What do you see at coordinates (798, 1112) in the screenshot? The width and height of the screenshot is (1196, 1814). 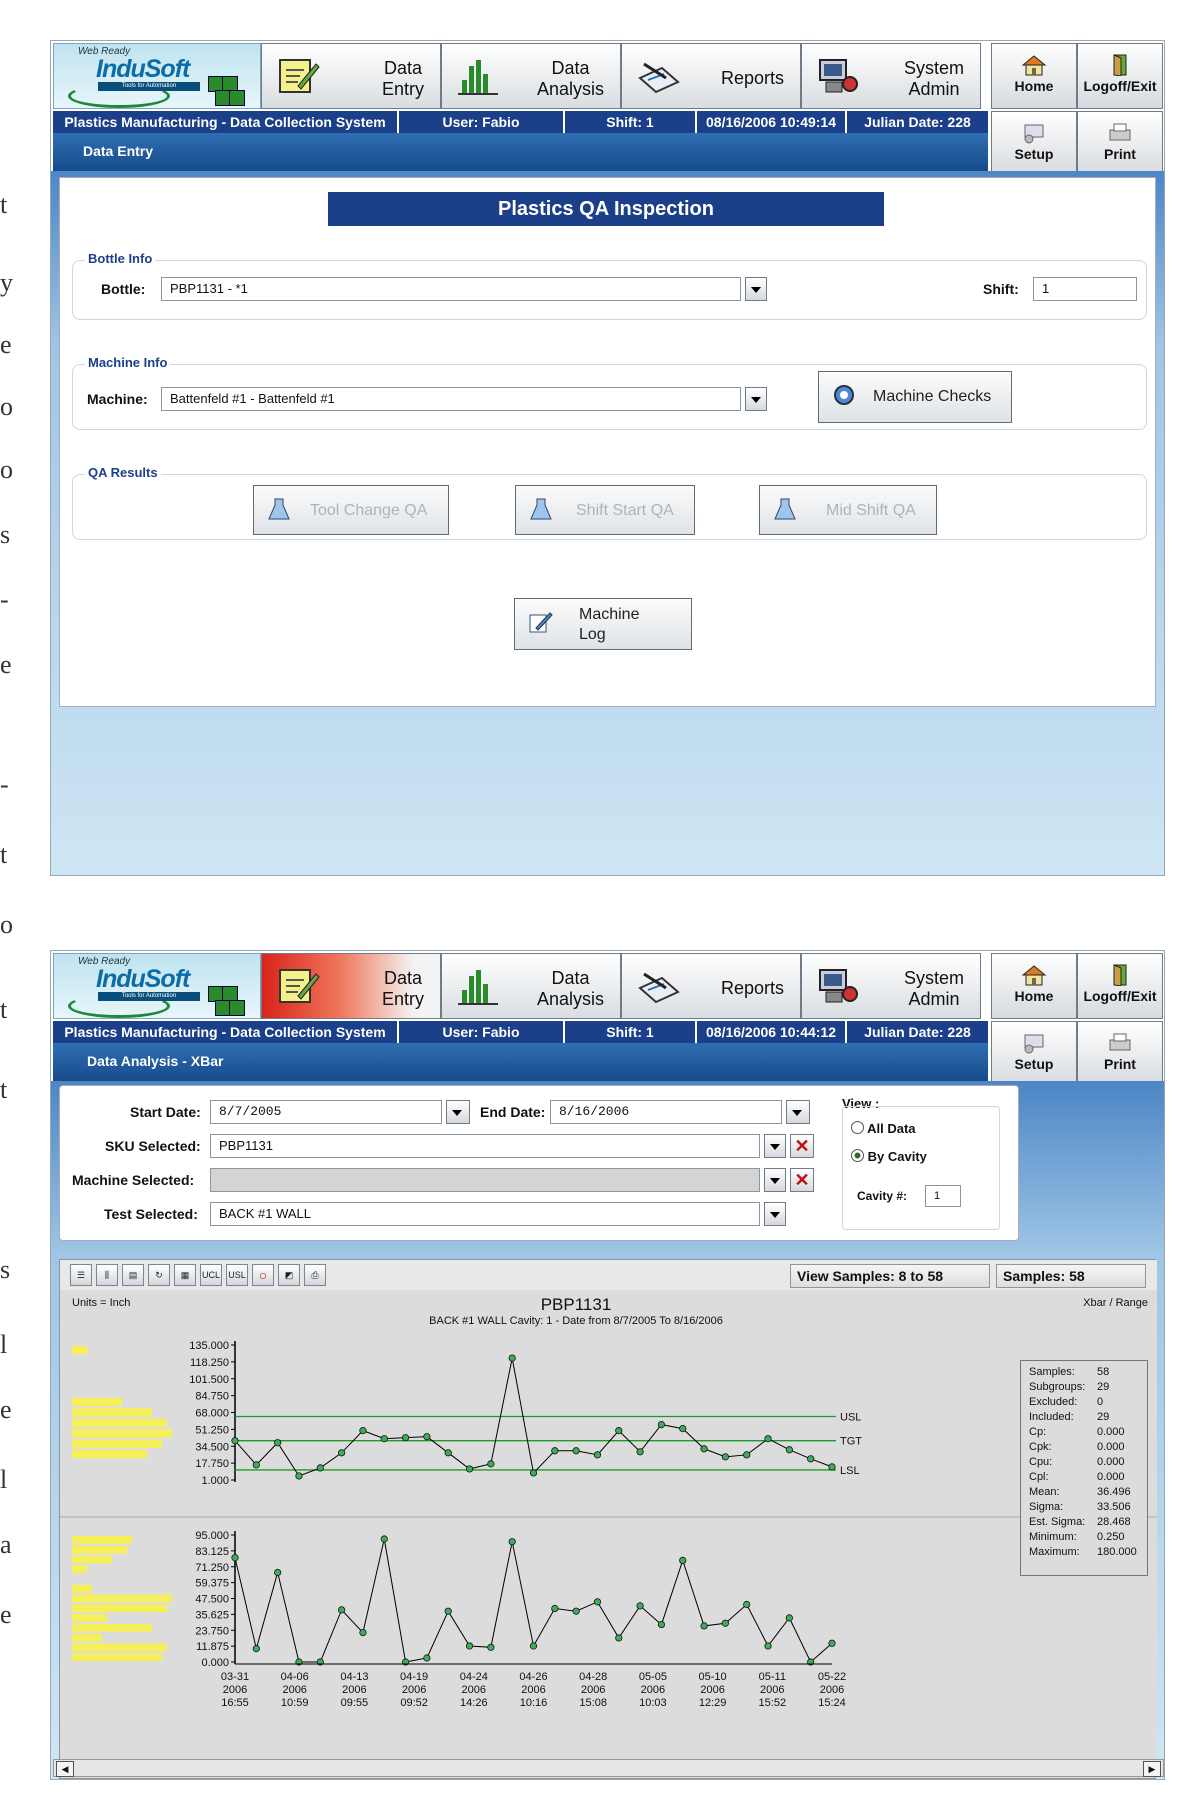 I see `calendar-end-button` at bounding box center [798, 1112].